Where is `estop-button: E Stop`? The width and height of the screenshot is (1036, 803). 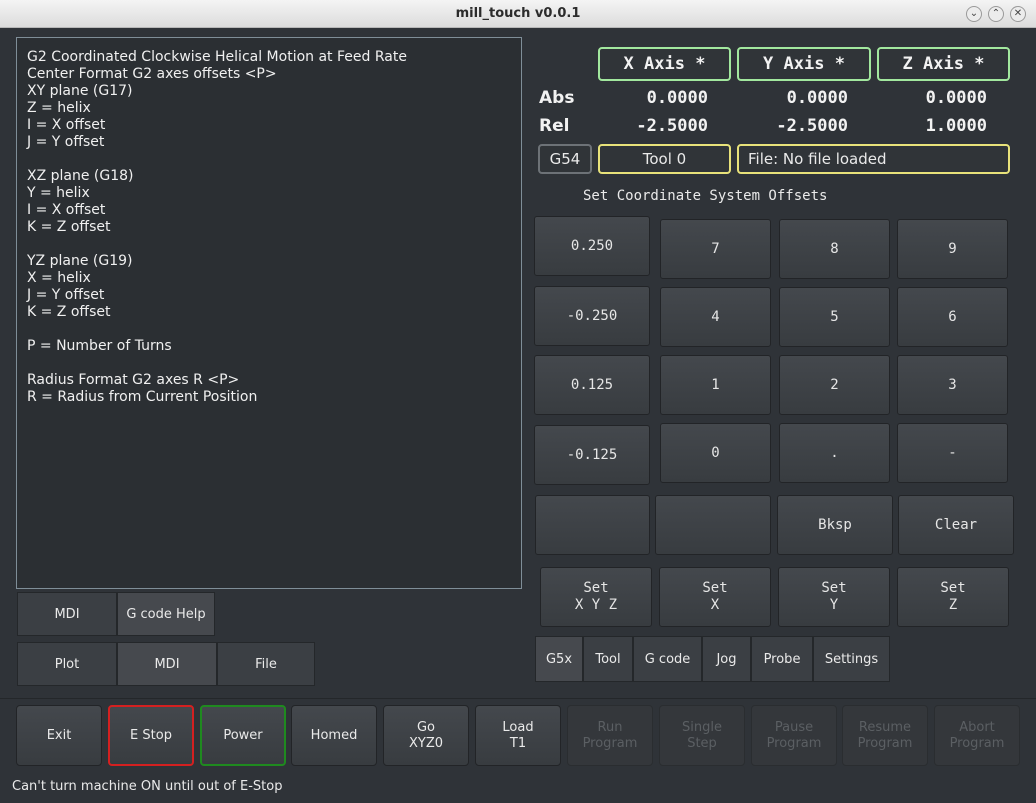
estop-button: E Stop is located at coordinates (151, 735).